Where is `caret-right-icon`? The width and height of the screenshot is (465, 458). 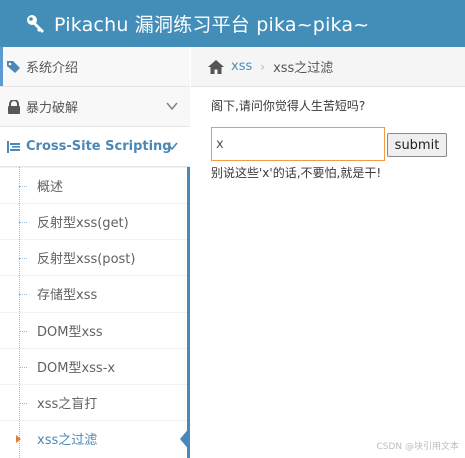 caret-right-icon is located at coordinates (18, 439).